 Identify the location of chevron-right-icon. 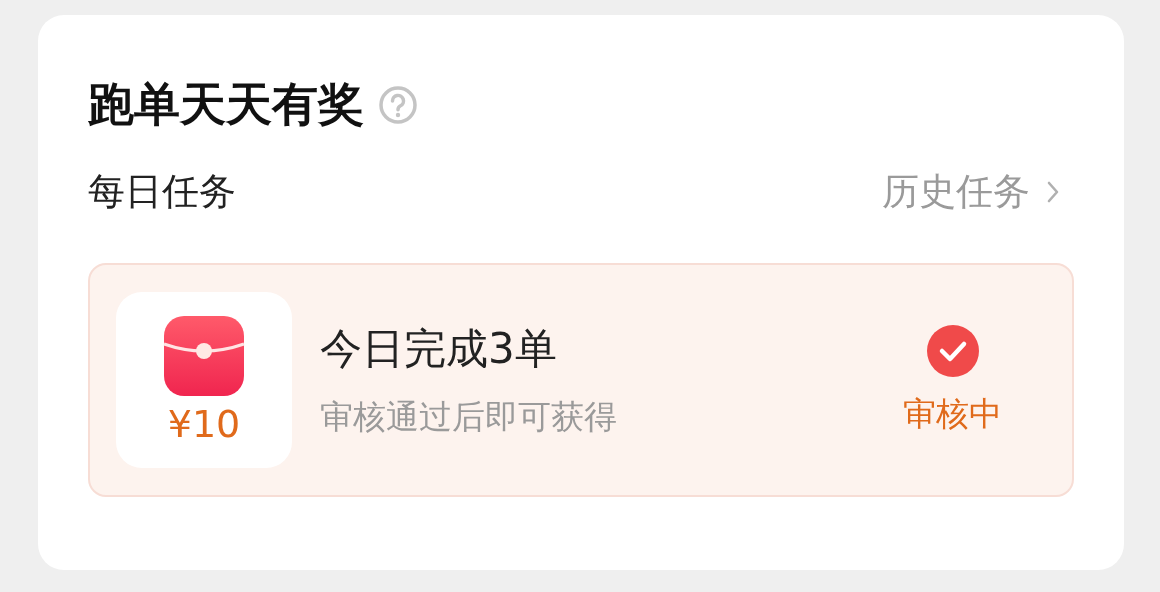
(1053, 192).